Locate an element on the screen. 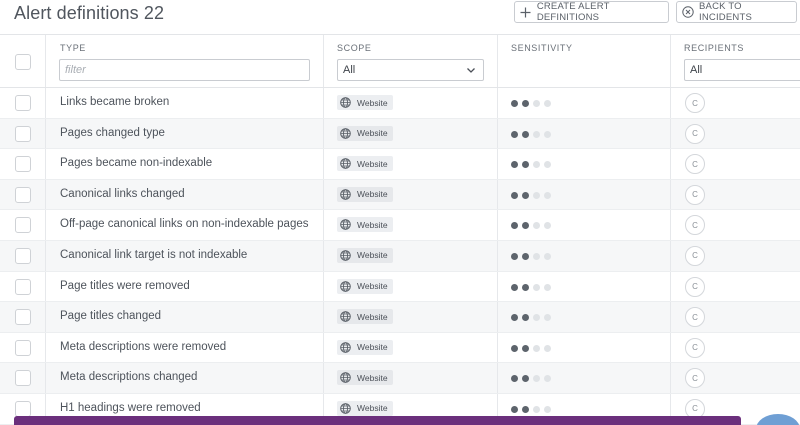  recipients-filter-select: All is located at coordinates (742, 70).